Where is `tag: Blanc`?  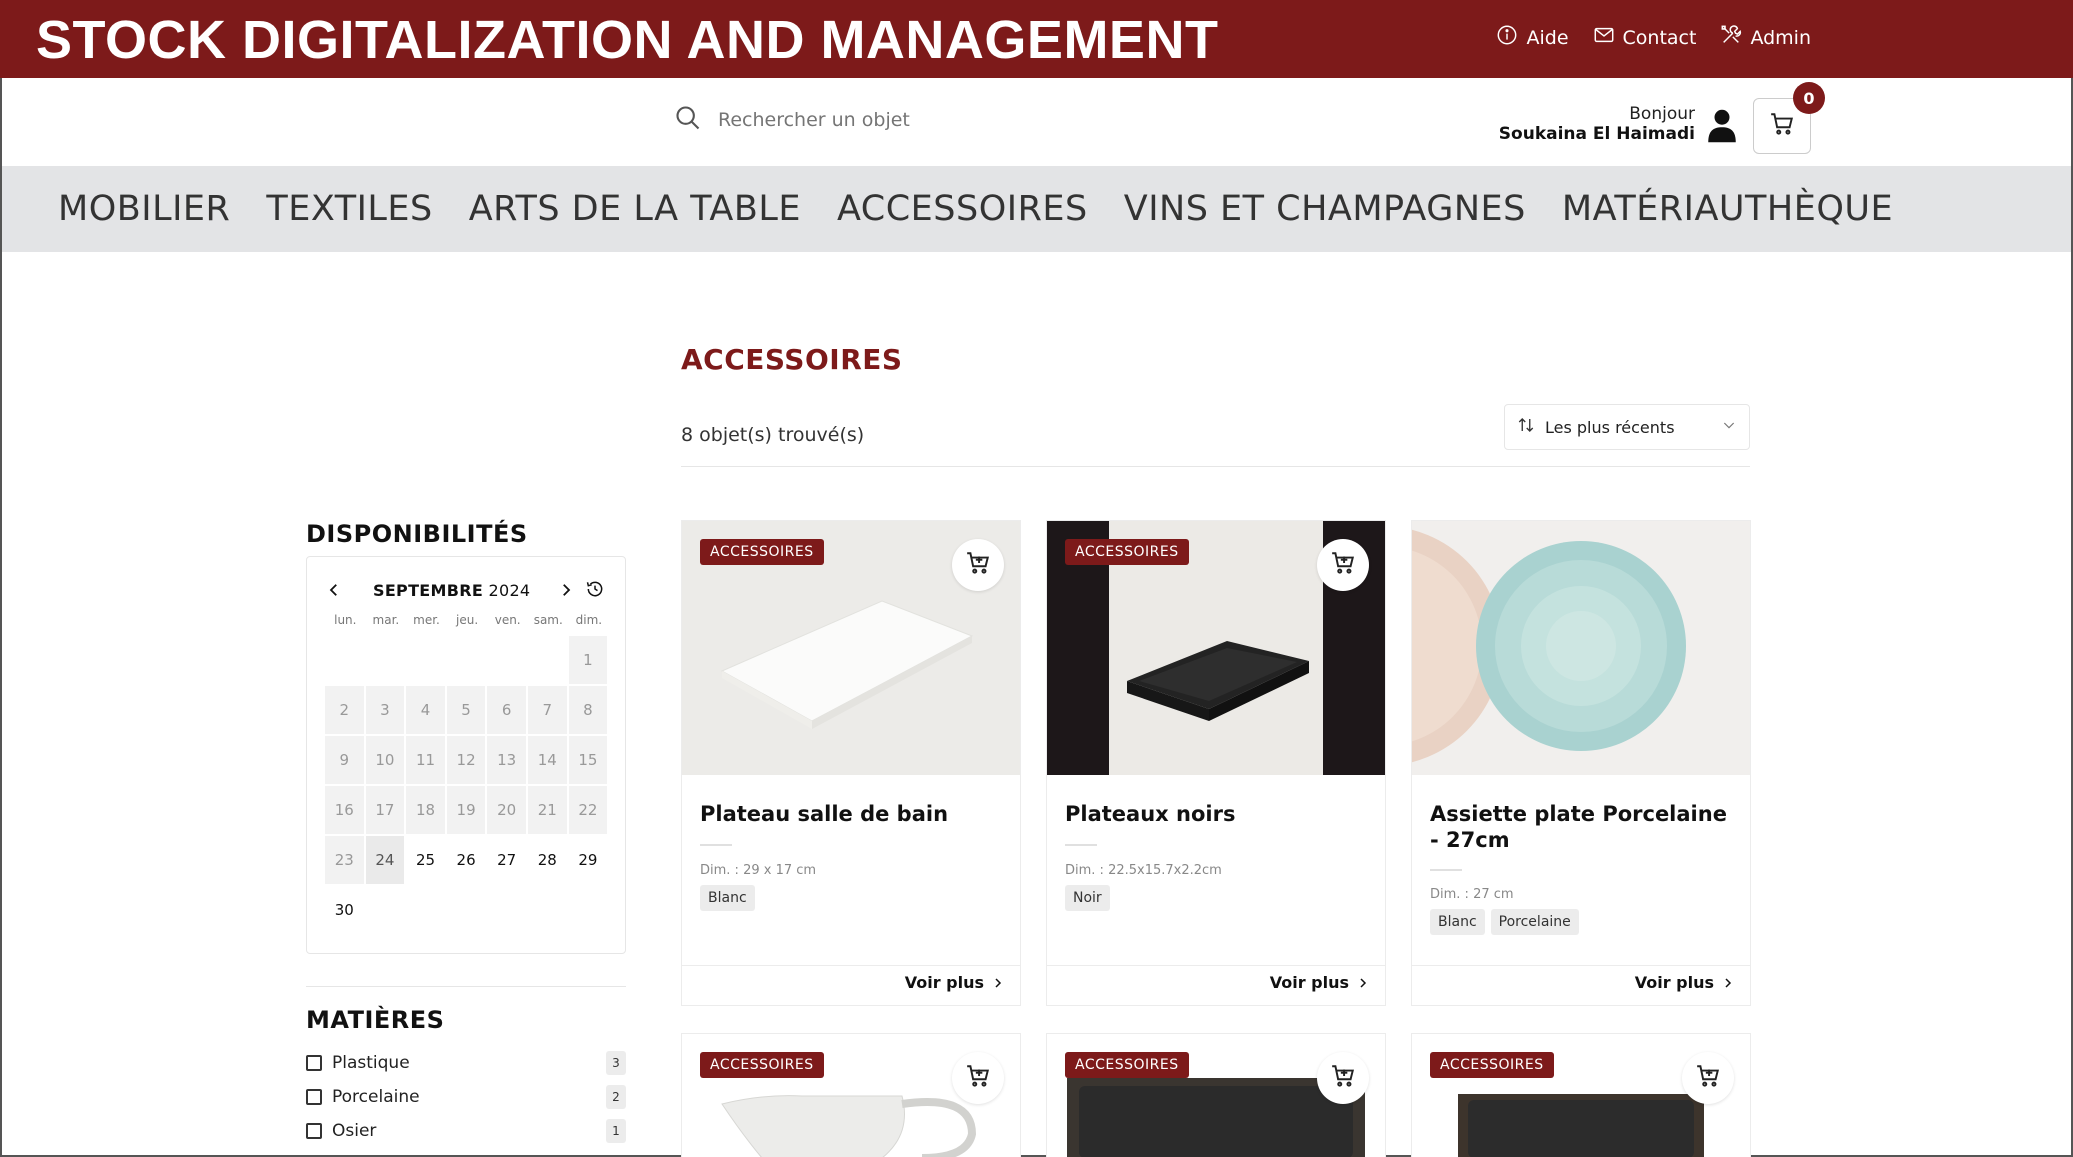
tag: Blanc is located at coordinates (1457, 922).